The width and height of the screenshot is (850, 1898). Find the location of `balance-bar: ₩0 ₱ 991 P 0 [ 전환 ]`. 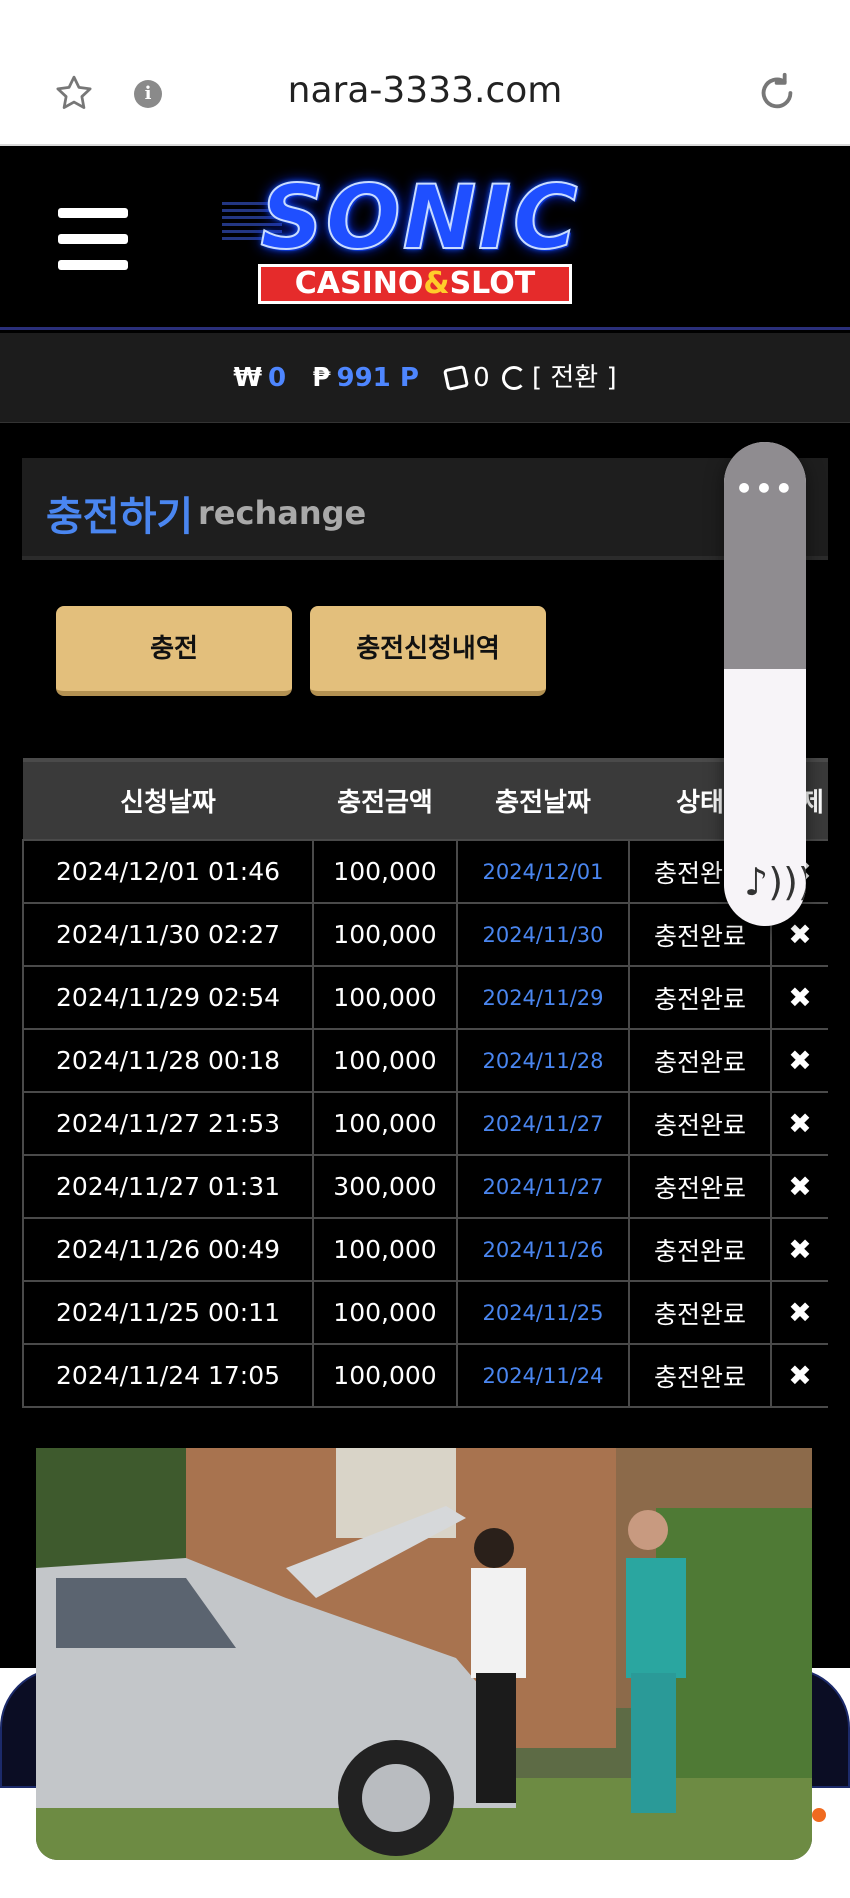

balance-bar: ₩0 ₱ 991 P 0 [ 전환 ] is located at coordinates (425, 378).